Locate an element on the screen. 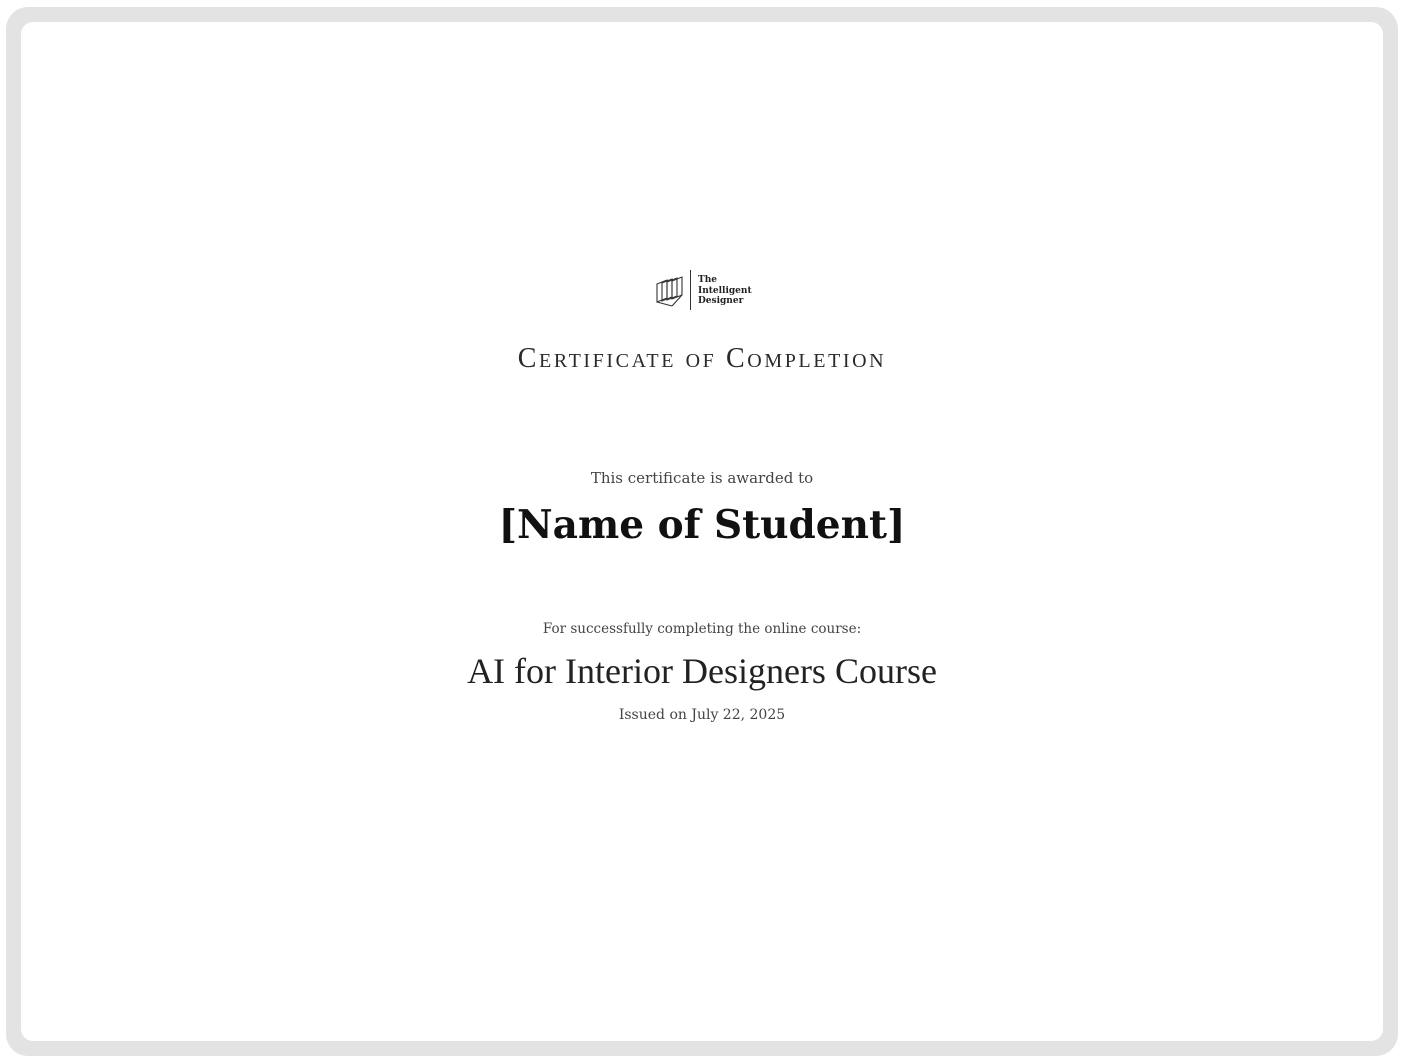 This screenshot has width=1402, height=1058. brand-name: The Intelligent Designer is located at coordinates (725, 291).